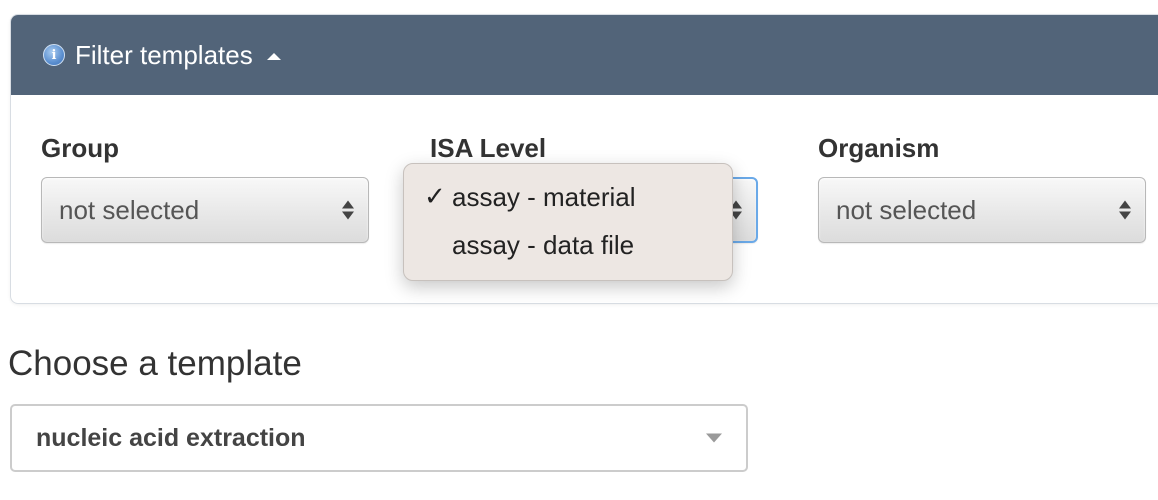 This screenshot has height=500, width=1158. I want to click on caret-down-icon, so click(714, 438).